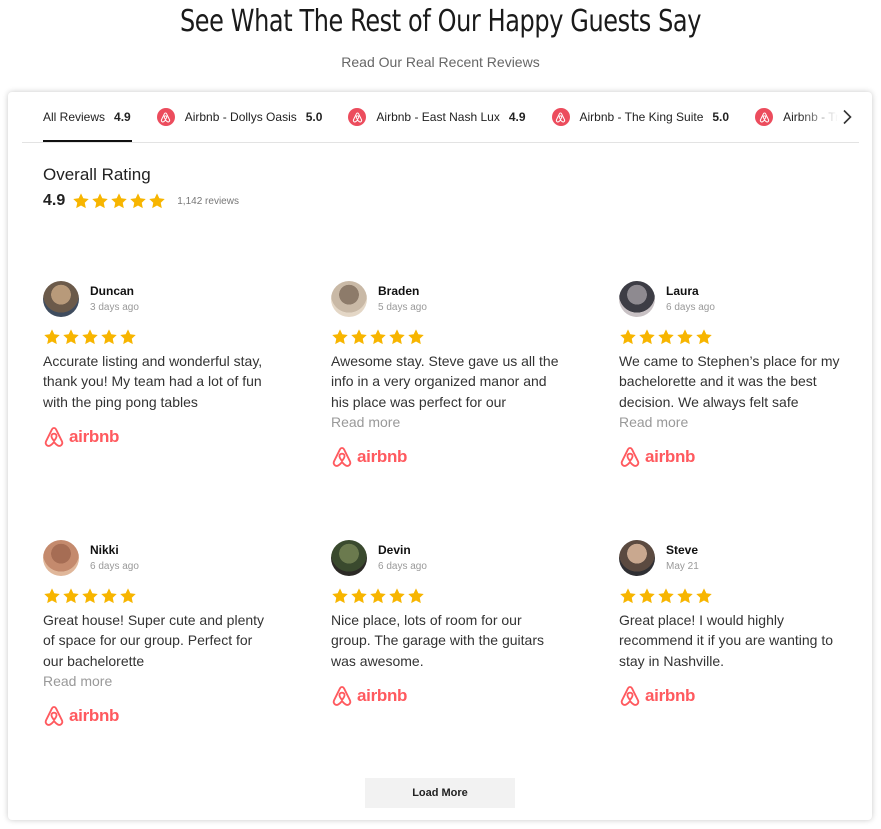 The width and height of the screenshot is (881, 829). What do you see at coordinates (440, 793) in the screenshot?
I see `load-more-button: Load More` at bounding box center [440, 793].